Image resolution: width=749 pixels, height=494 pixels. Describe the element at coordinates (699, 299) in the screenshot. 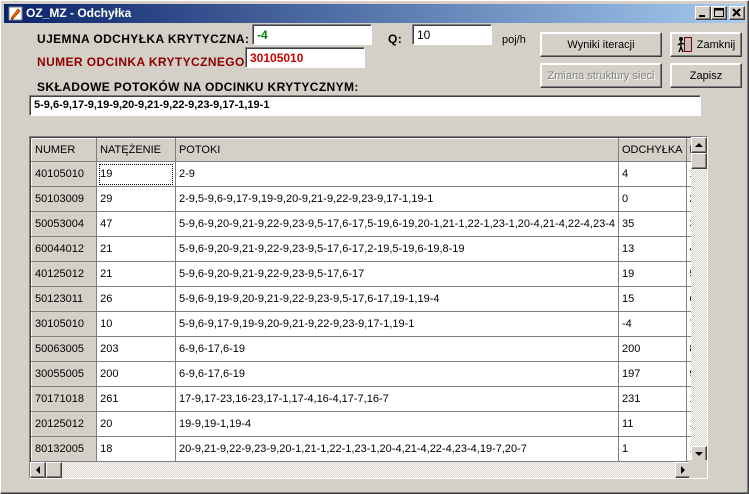

I see `vertical-scrollbar` at that location.